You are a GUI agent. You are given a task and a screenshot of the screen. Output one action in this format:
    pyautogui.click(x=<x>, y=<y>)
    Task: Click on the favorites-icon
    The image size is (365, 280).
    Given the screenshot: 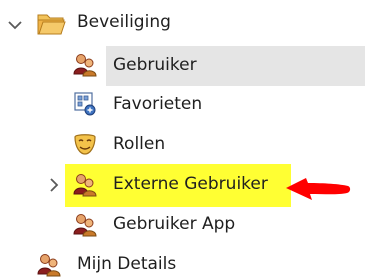 What is the action you would take?
    pyautogui.click(x=85, y=104)
    